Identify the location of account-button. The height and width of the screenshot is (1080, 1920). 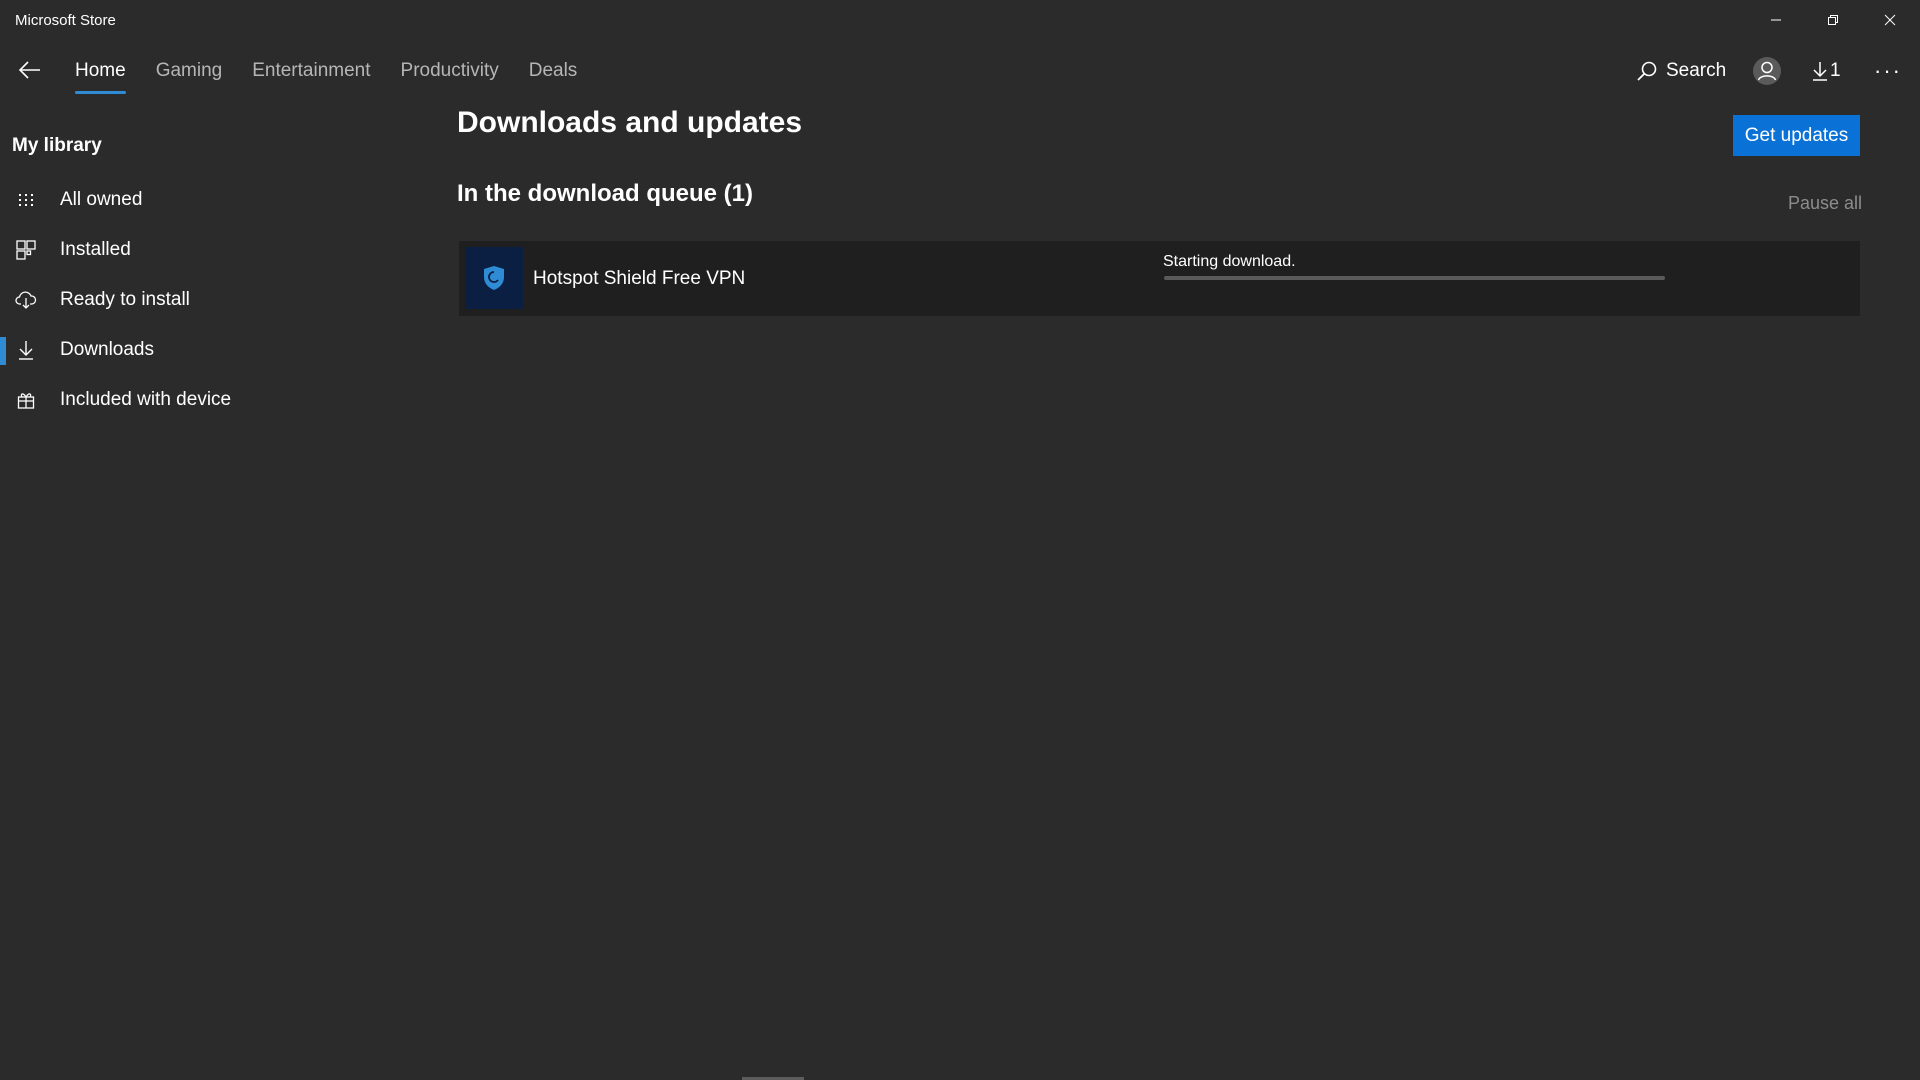
(1767, 71).